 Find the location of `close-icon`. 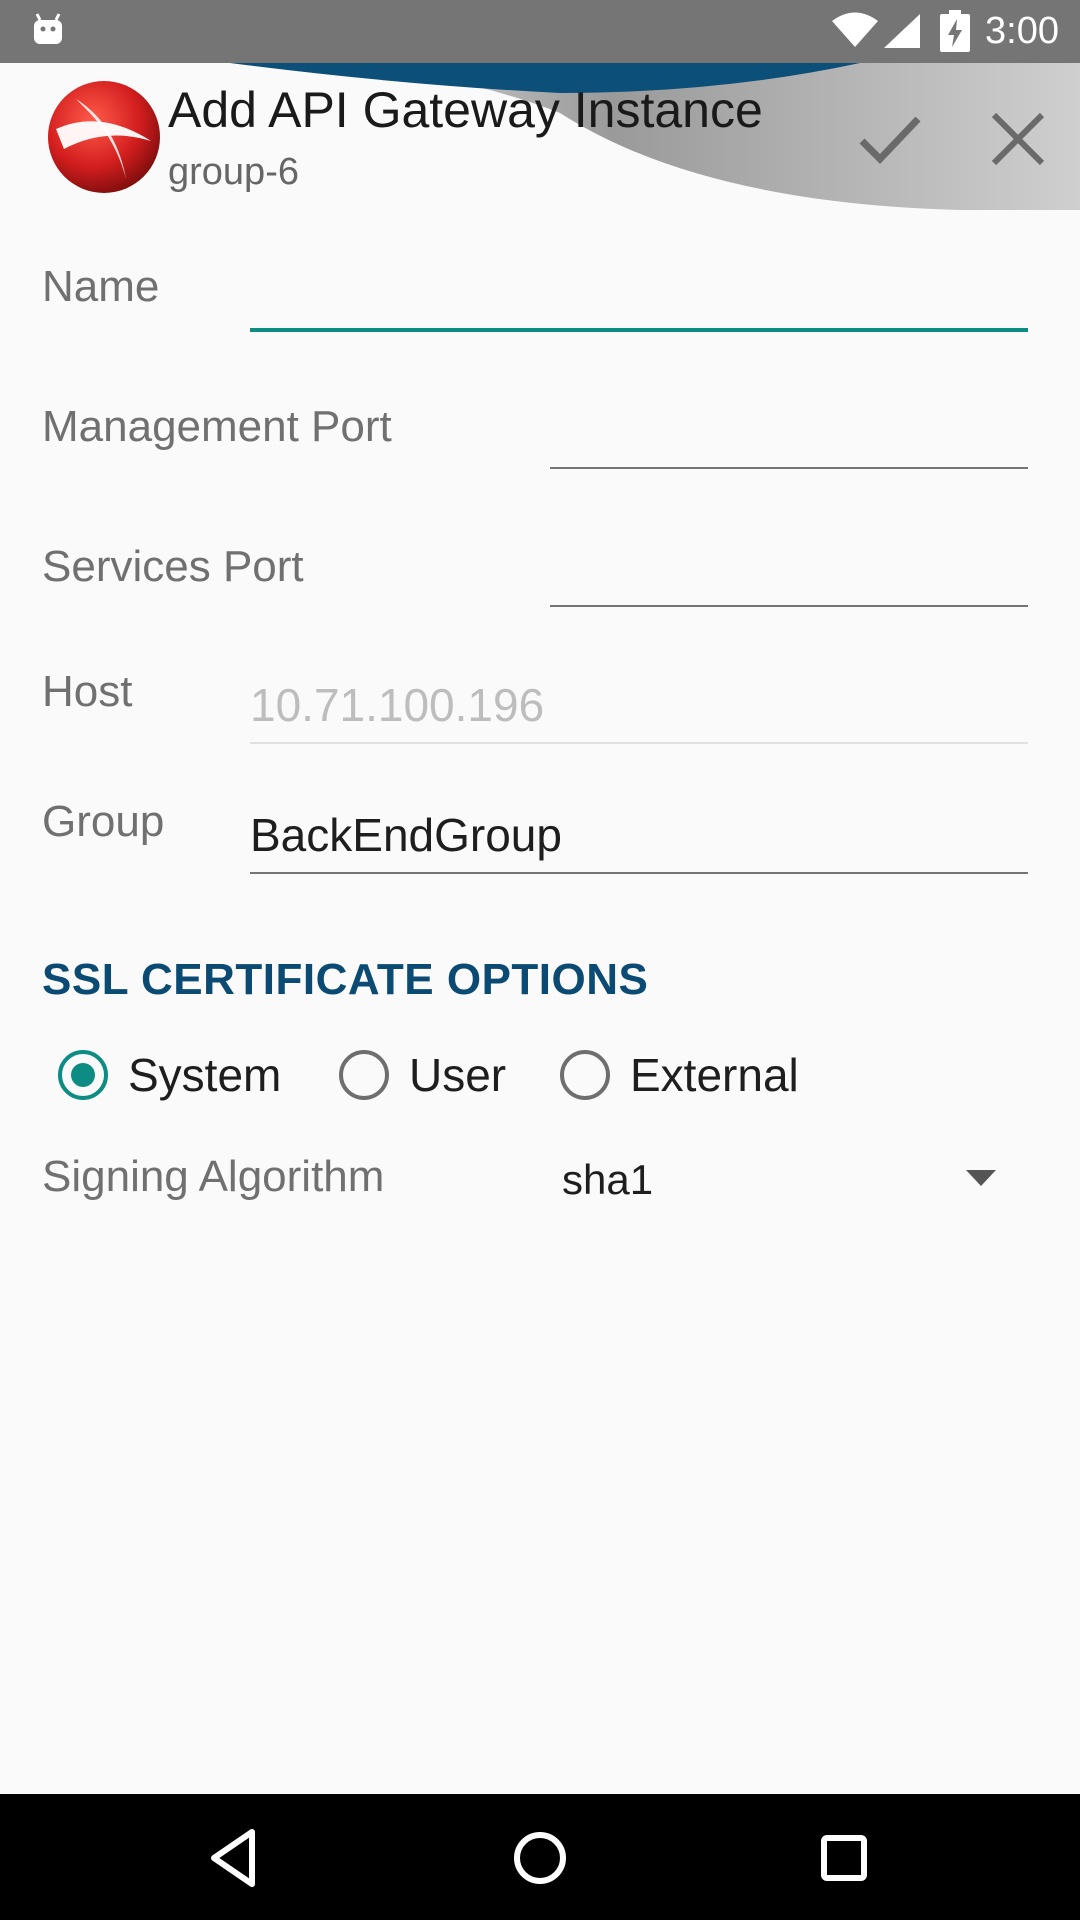

close-icon is located at coordinates (1018, 139).